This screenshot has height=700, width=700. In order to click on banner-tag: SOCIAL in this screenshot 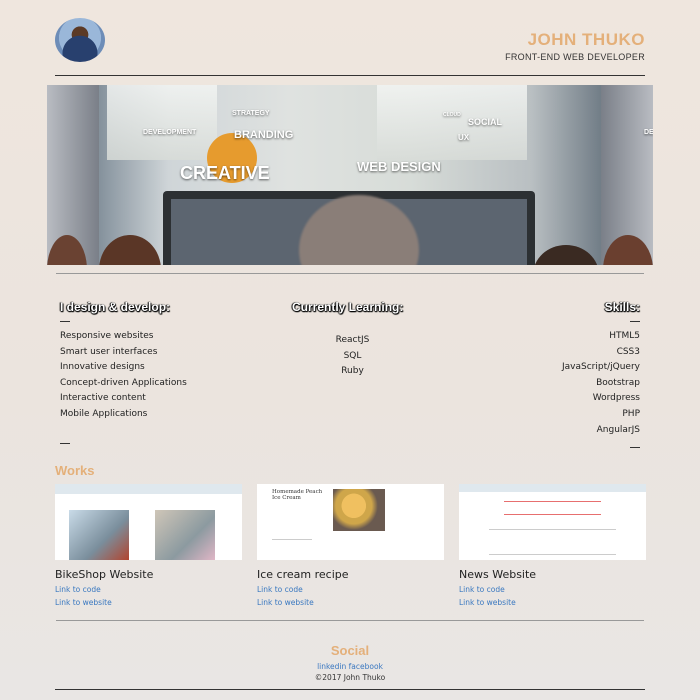, I will do `click(485, 122)`.